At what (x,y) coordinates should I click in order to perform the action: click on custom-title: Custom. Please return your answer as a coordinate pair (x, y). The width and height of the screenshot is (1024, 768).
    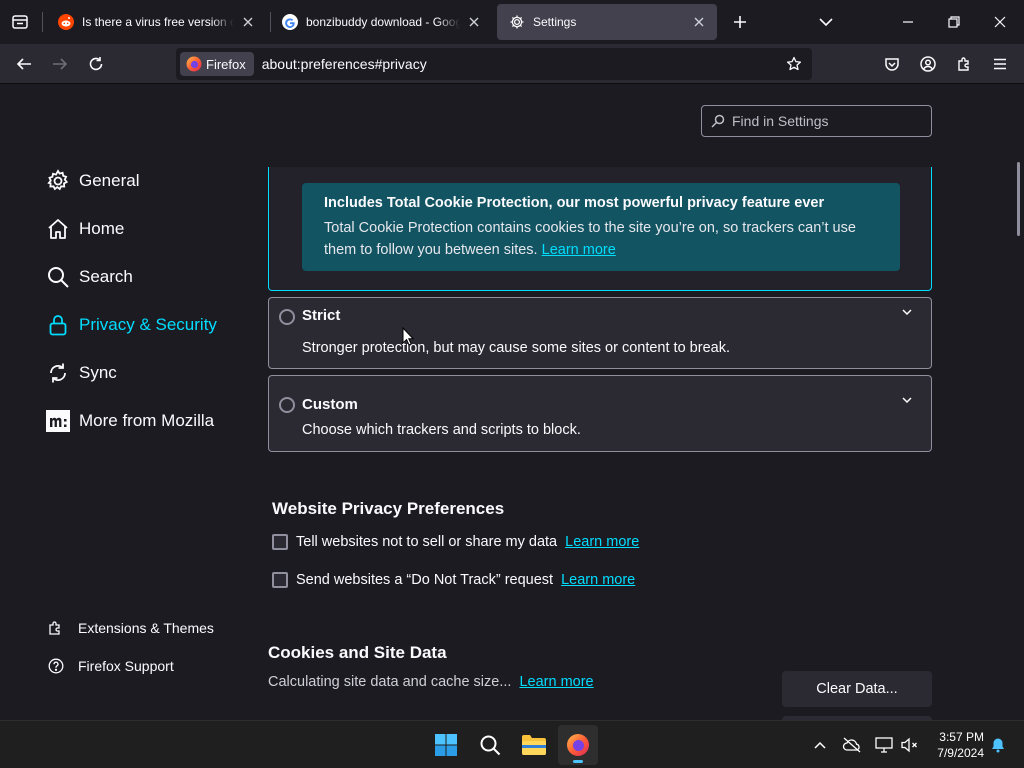
    Looking at the image, I should click on (330, 404).